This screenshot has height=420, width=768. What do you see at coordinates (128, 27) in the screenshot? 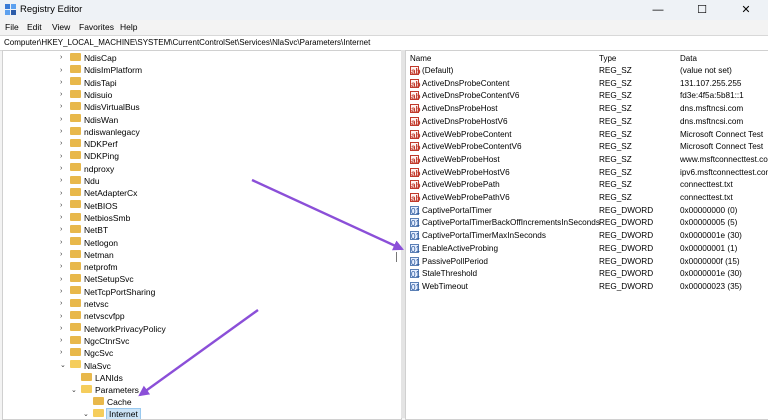
I see `menu-help: Help` at bounding box center [128, 27].